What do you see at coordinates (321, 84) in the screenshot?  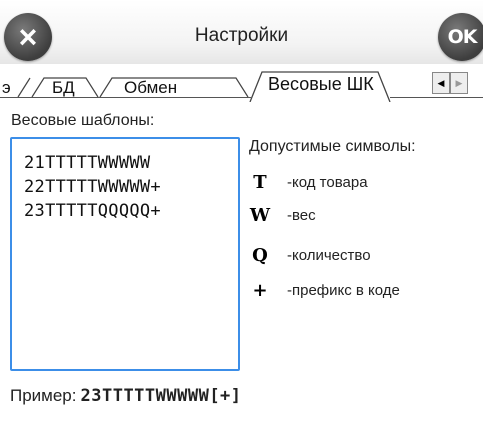 I see `tab-weight-barcodes: Весовые ШК` at bounding box center [321, 84].